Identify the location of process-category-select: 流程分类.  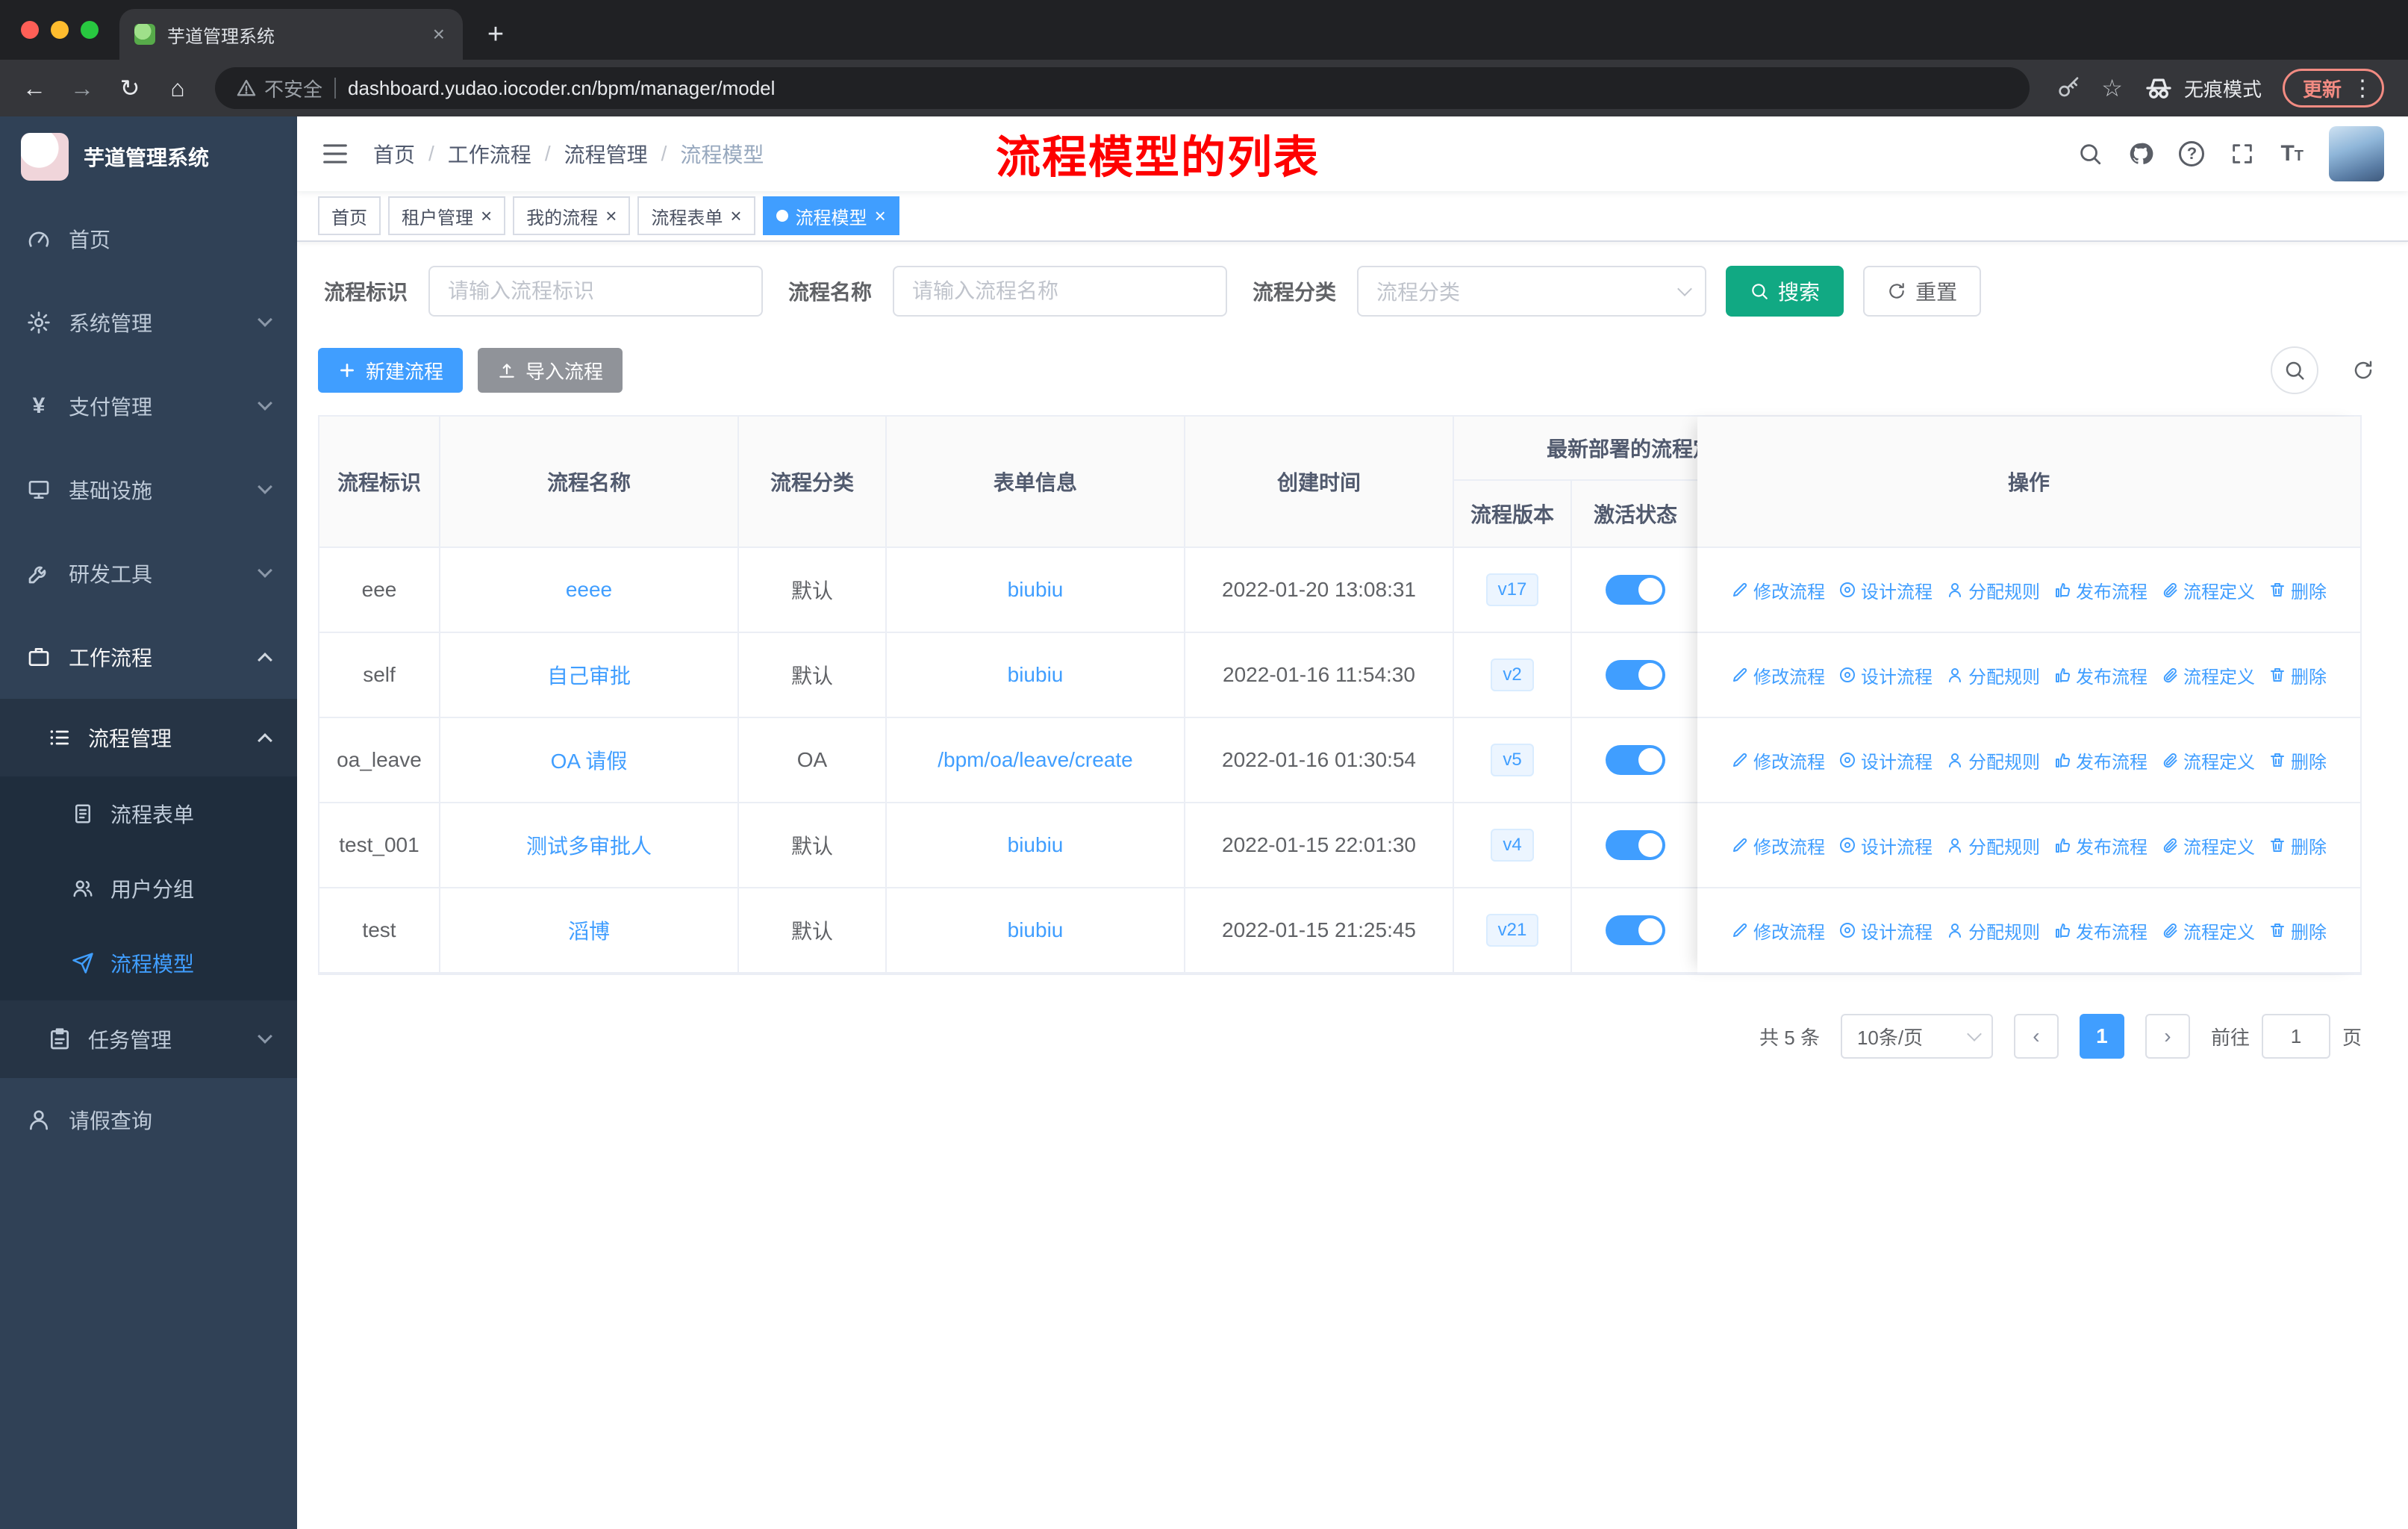
(1532, 291).